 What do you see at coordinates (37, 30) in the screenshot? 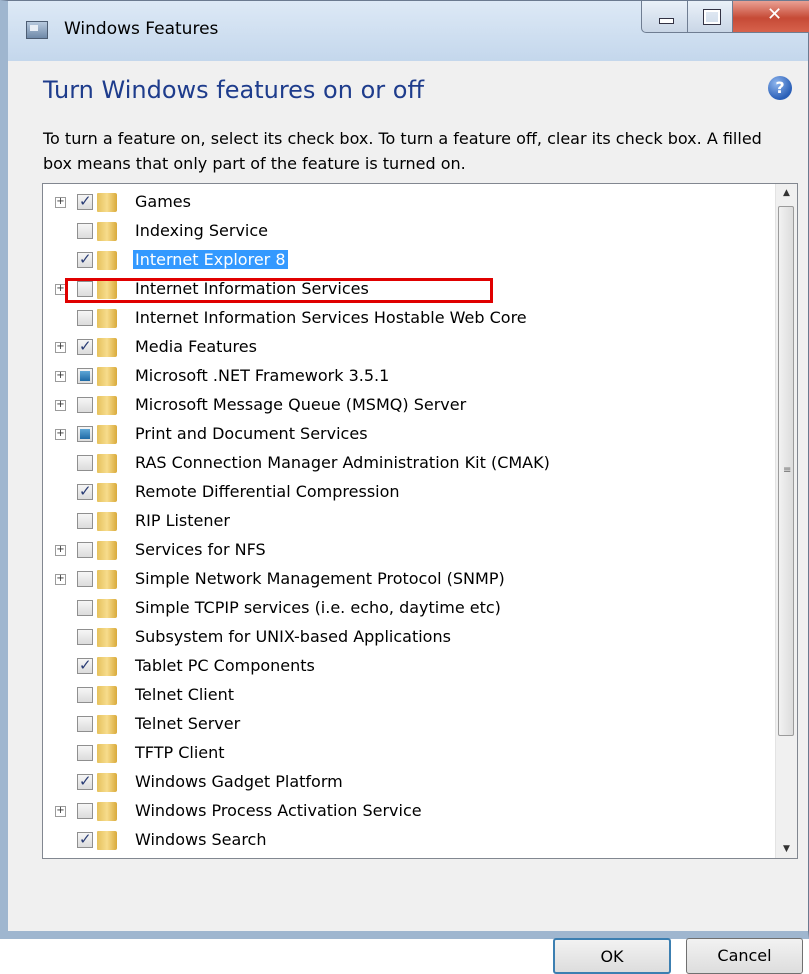
I see `window-app-icon` at bounding box center [37, 30].